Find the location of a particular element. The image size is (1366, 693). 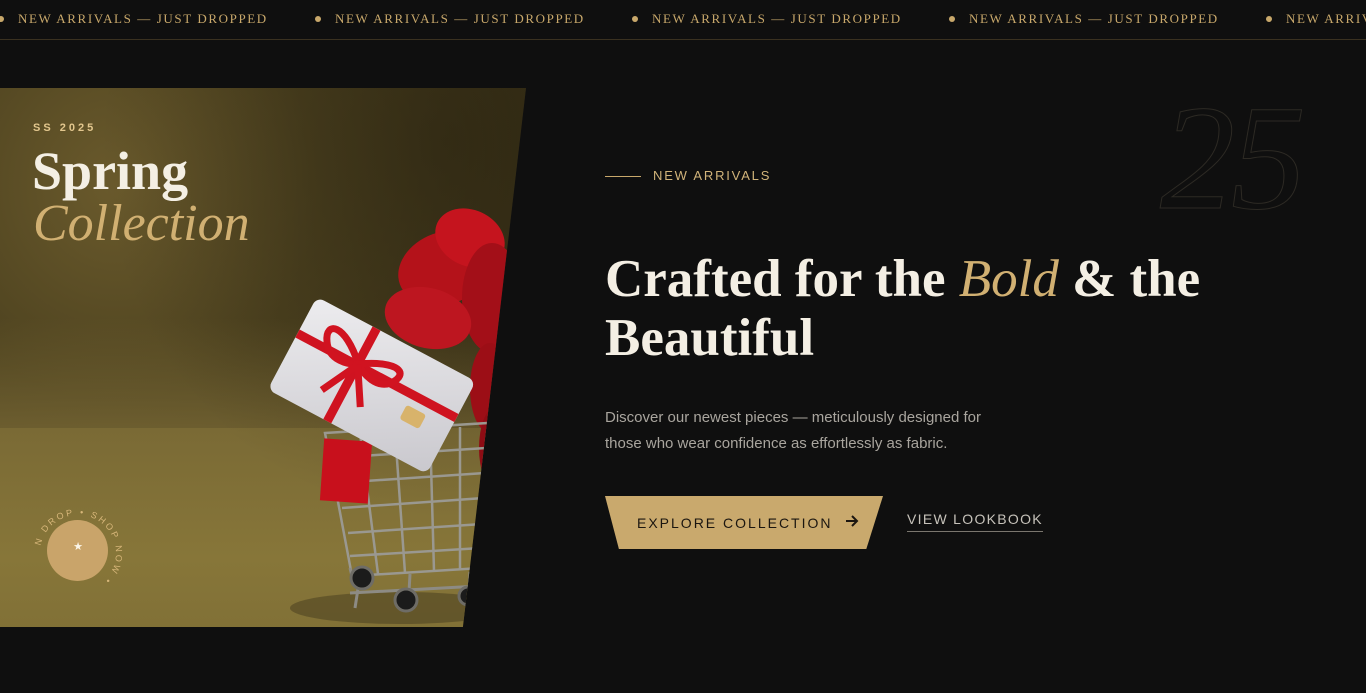

view-lookbook-link: VIEW LOOKBOOK is located at coordinates (975, 521).